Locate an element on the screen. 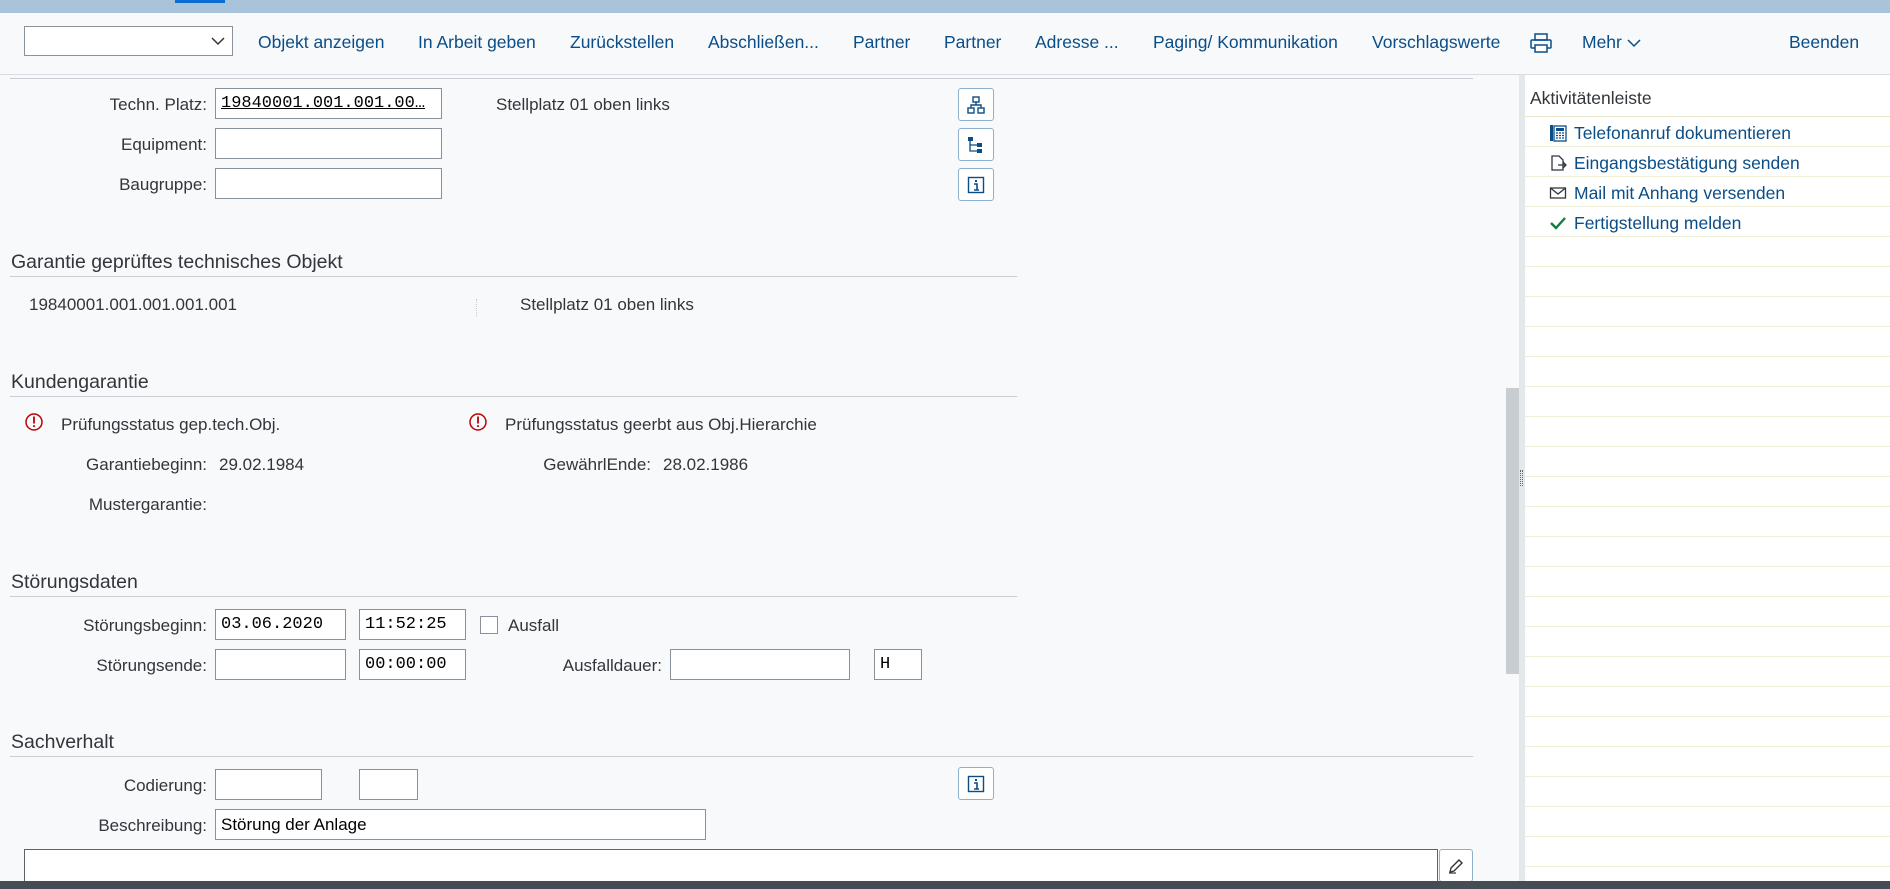  ausfall-checkbox is located at coordinates (489, 625).